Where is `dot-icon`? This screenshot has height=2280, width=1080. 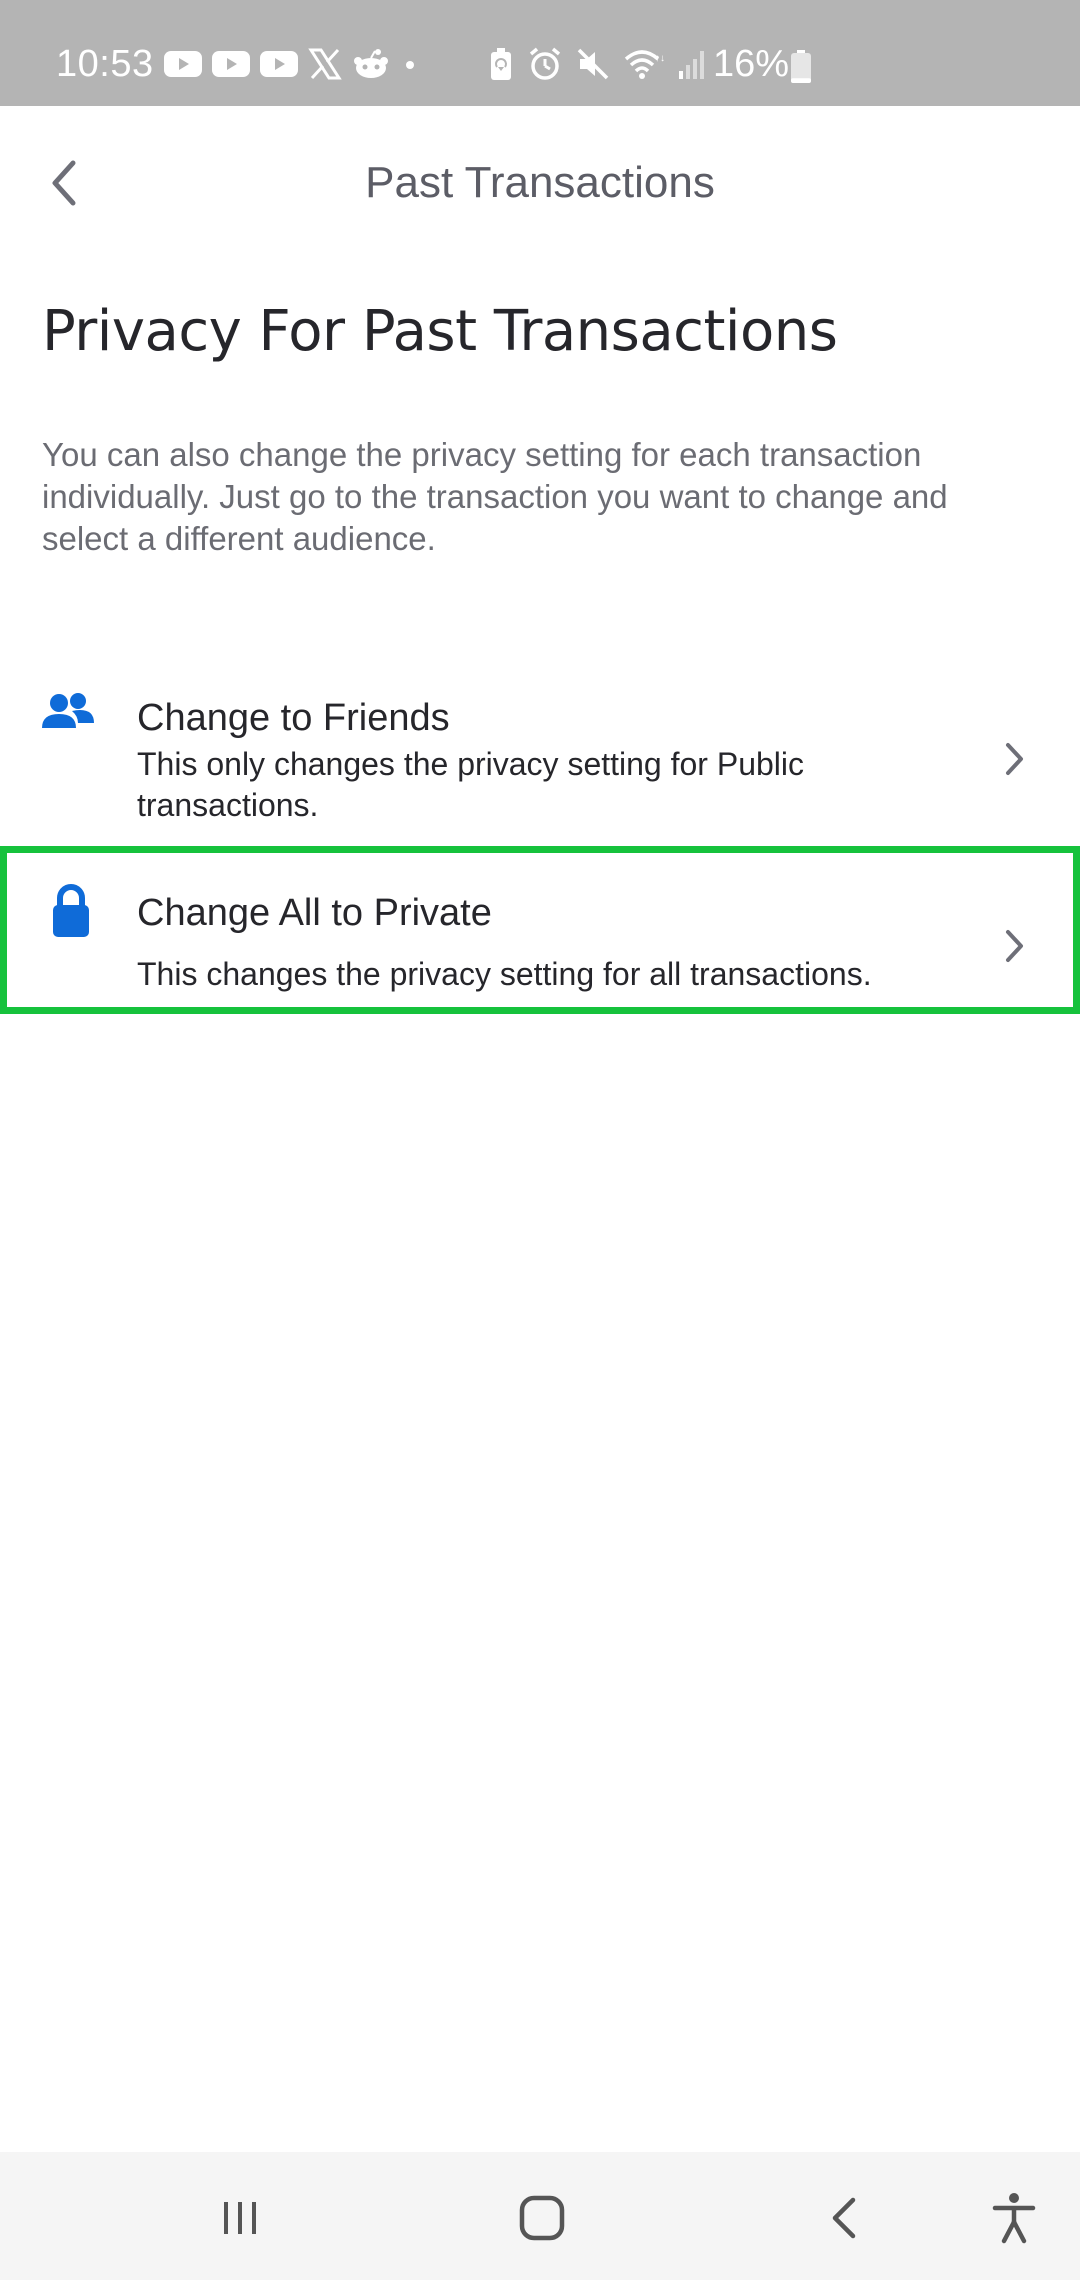 dot-icon is located at coordinates (410, 65).